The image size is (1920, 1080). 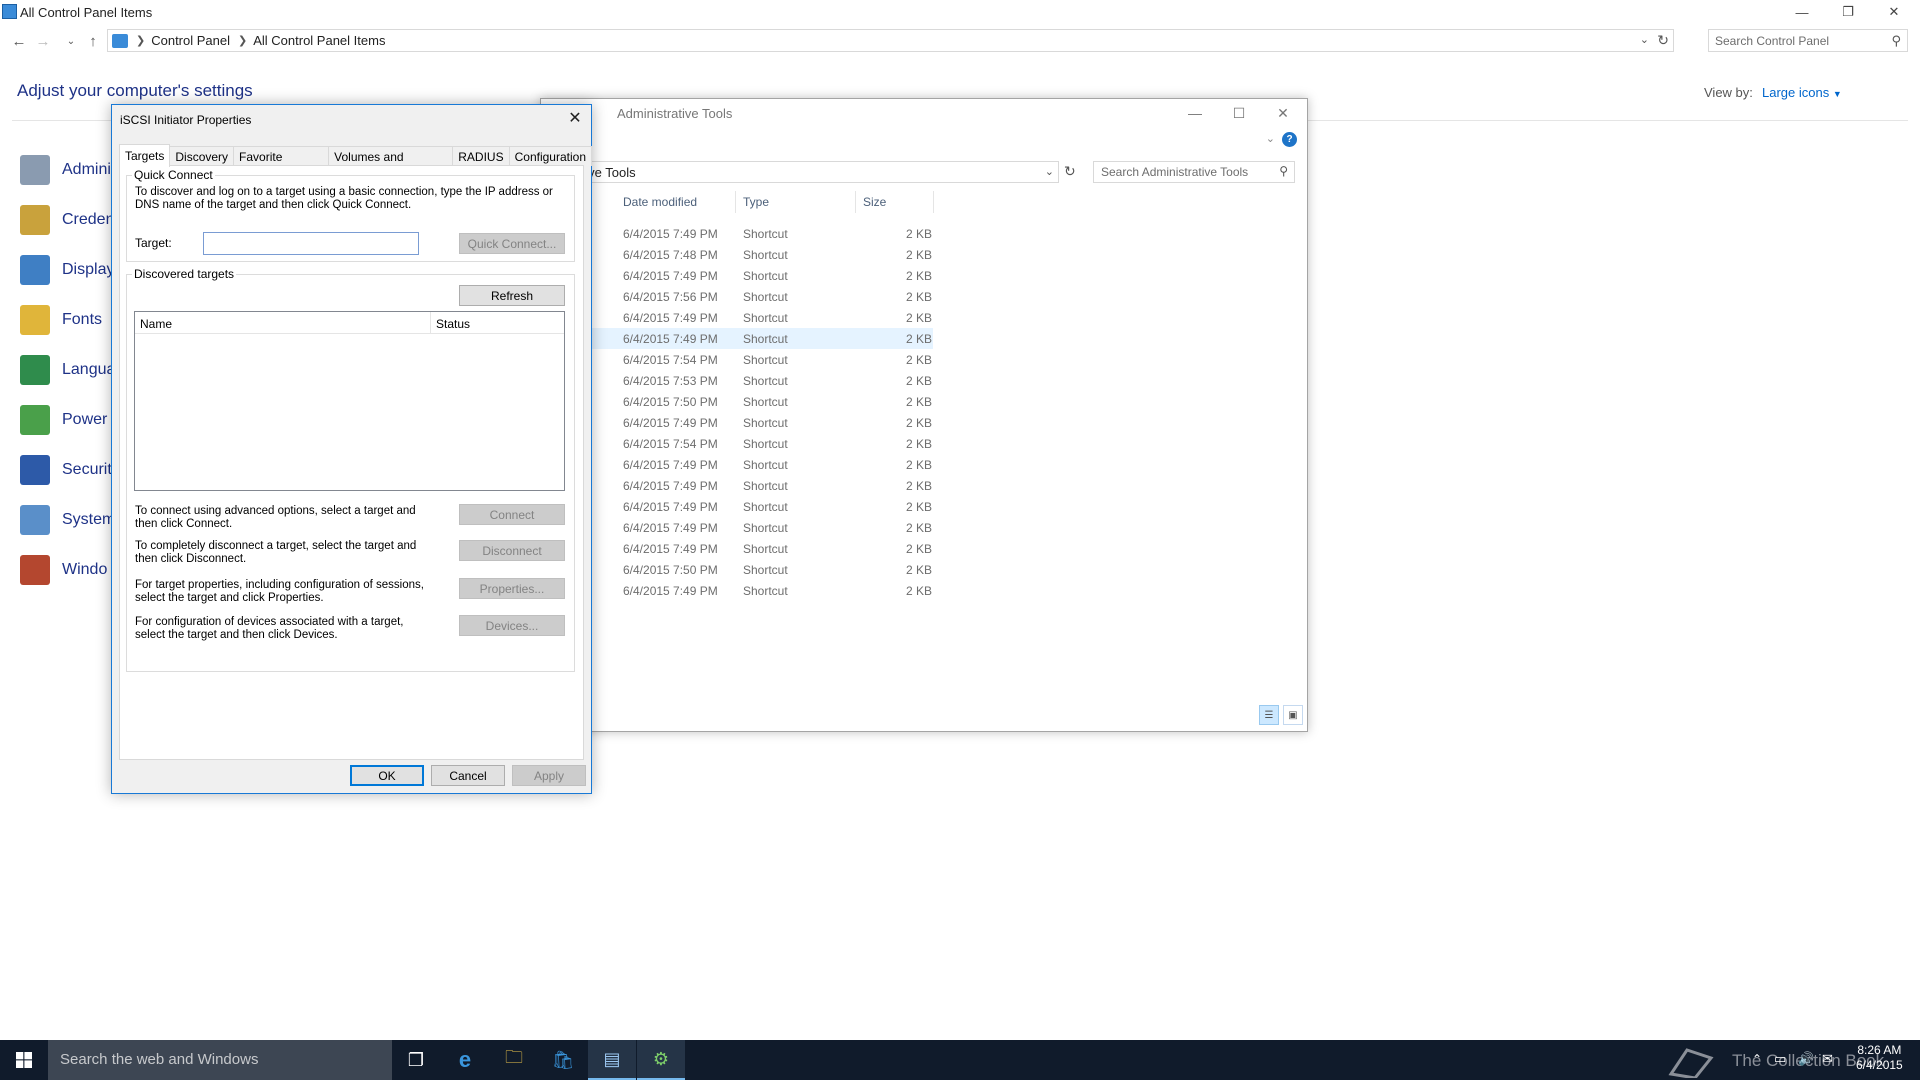 I want to click on breadcrumb-all-items: All Control Panel Items, so click(x=319, y=40).